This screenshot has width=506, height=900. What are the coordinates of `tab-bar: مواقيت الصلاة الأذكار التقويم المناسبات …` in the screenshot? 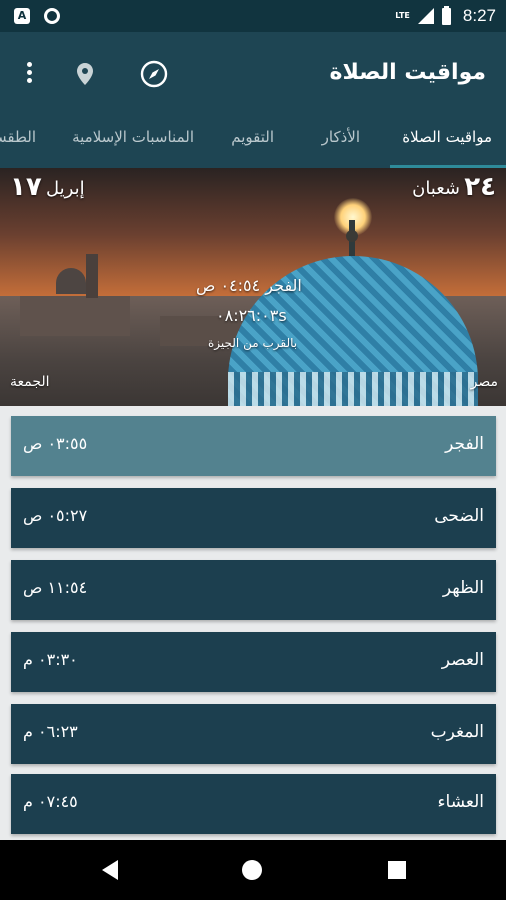 It's located at (253, 142).